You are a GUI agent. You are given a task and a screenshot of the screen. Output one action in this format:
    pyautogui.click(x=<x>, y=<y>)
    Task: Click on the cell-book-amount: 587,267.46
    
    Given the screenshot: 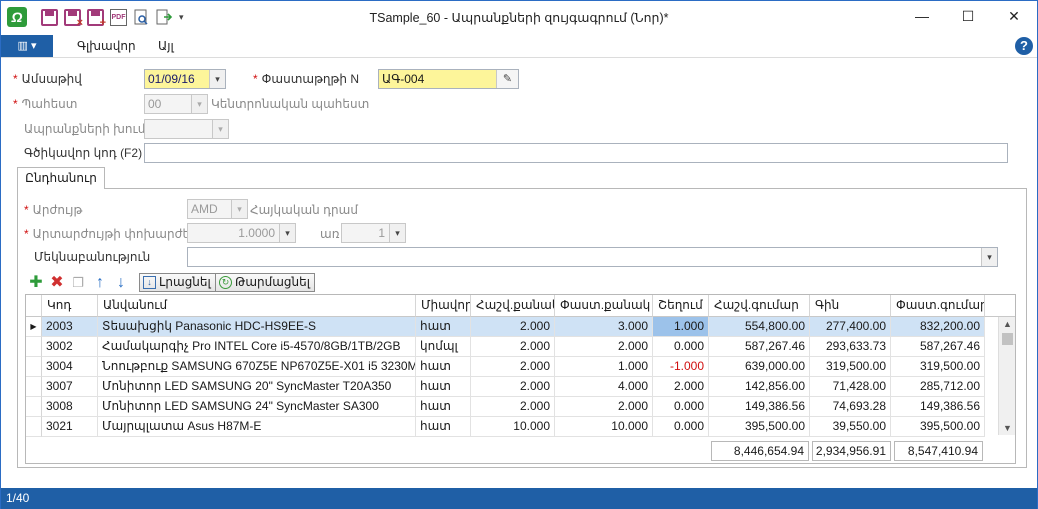 What is the action you would take?
    pyautogui.click(x=759, y=347)
    